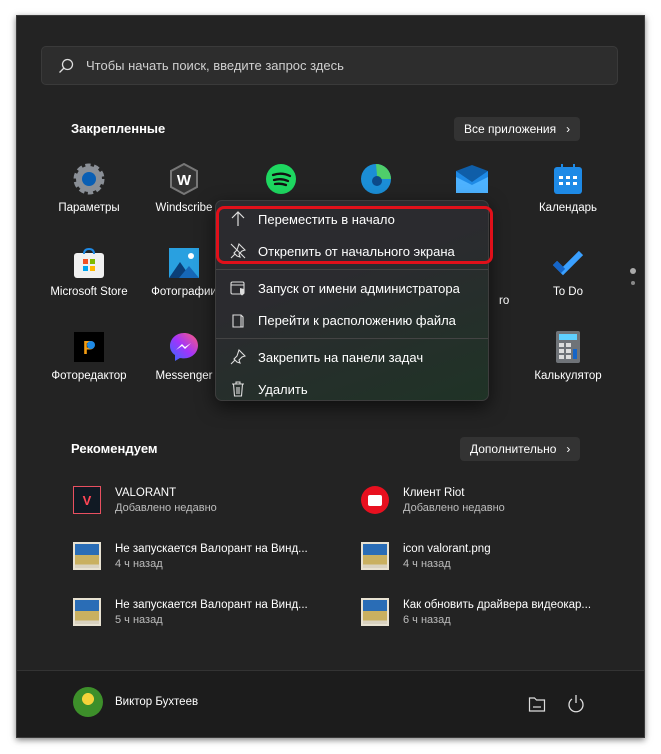  What do you see at coordinates (89, 347) in the screenshot?
I see `photo-editor-icon: P` at bounding box center [89, 347].